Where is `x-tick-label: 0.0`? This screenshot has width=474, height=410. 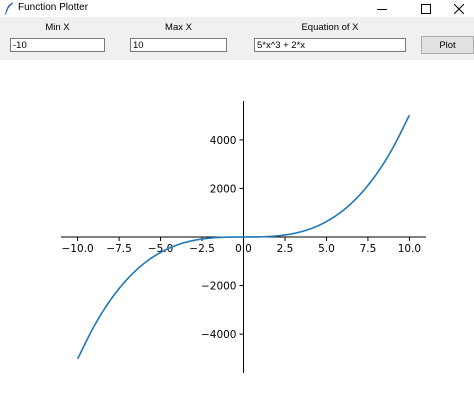
x-tick-label: 0.0 is located at coordinates (243, 249).